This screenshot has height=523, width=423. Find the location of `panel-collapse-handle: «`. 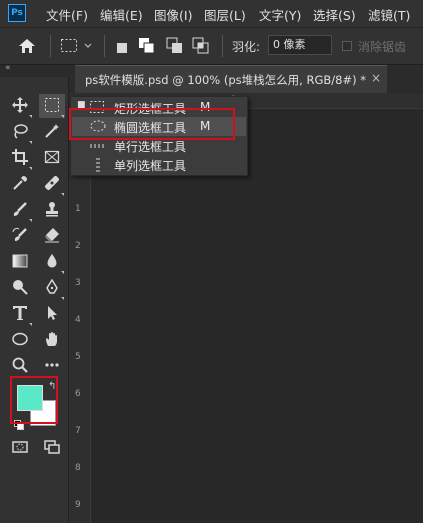

panel-collapse-handle: « is located at coordinates (34, 70).